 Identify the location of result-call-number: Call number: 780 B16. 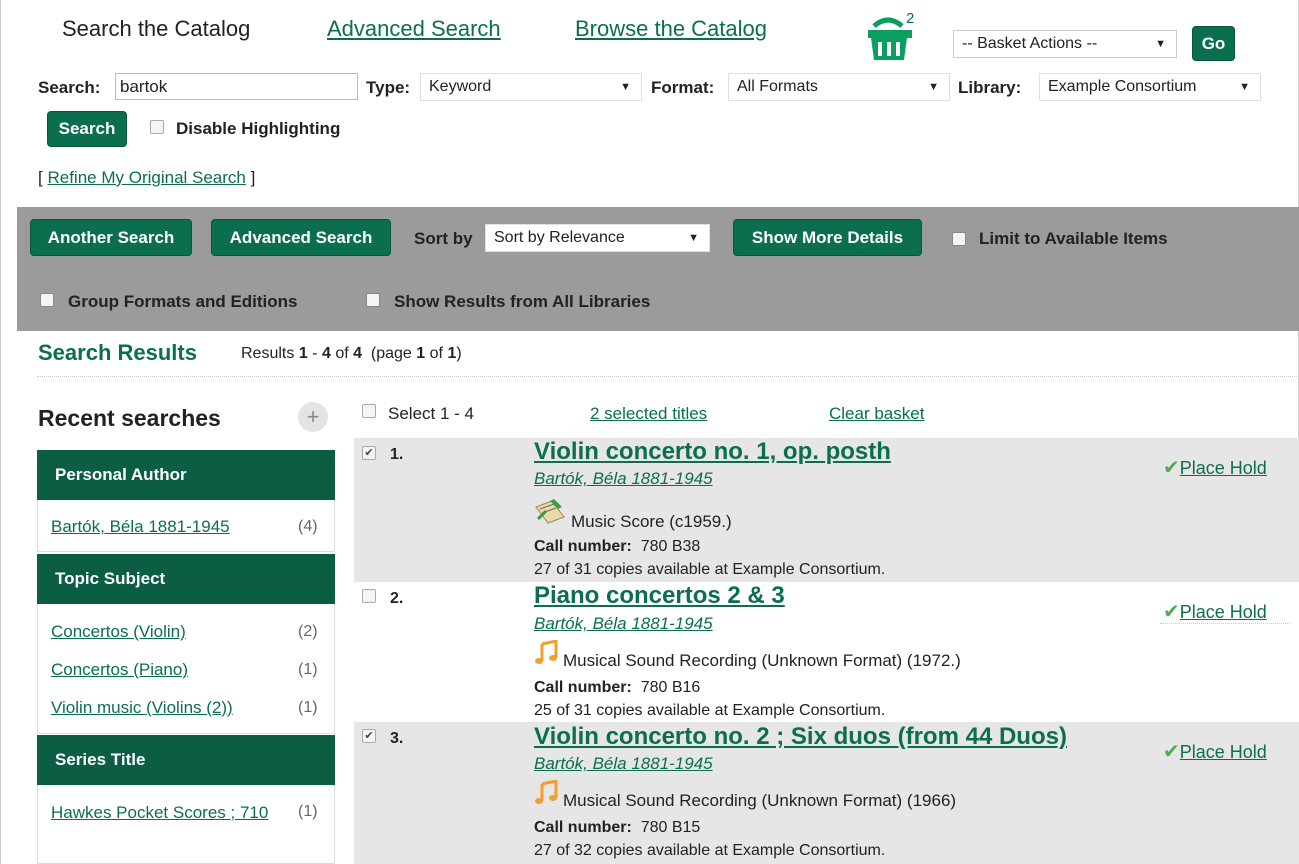
(617, 688).